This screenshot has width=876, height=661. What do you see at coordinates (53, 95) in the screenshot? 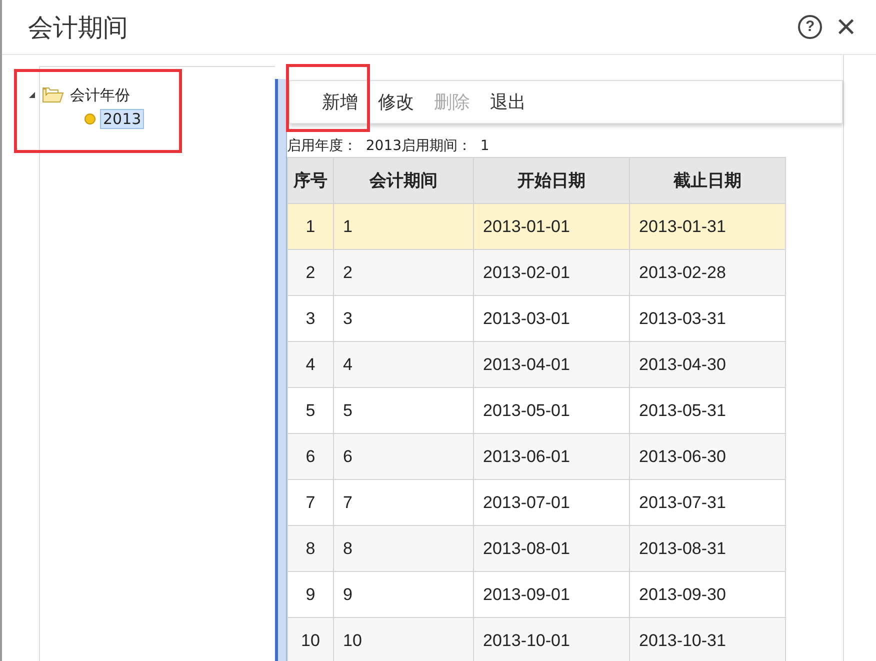
I see `folder-icon` at bounding box center [53, 95].